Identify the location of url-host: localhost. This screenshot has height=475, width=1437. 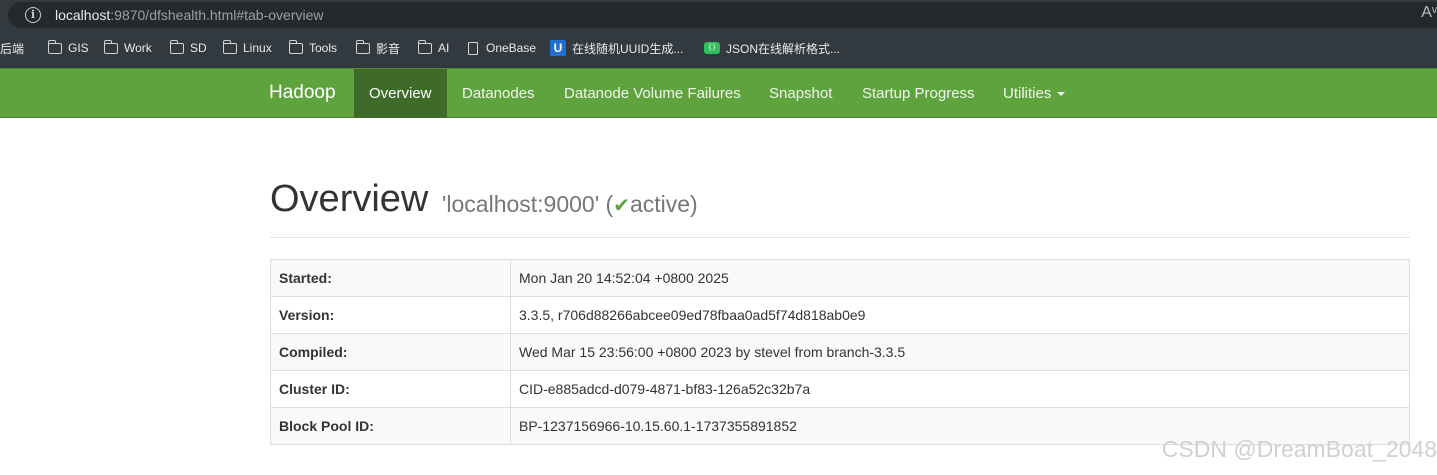
(83, 15).